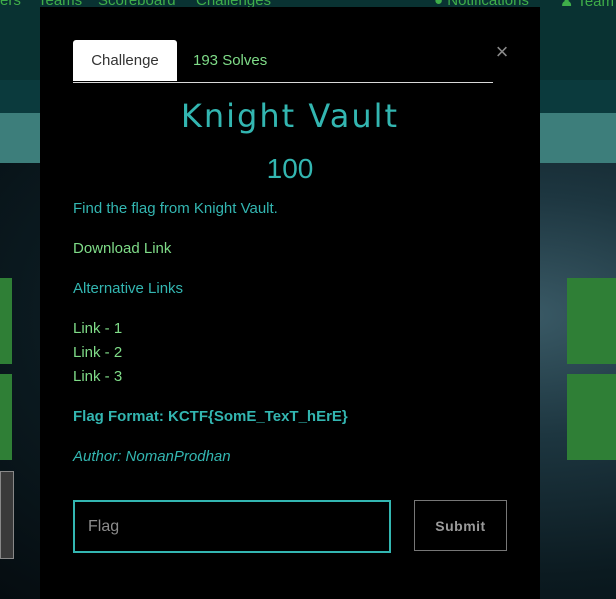 The image size is (616, 599). Describe the element at coordinates (502, 52) in the screenshot. I see `close-icon: ×` at that location.